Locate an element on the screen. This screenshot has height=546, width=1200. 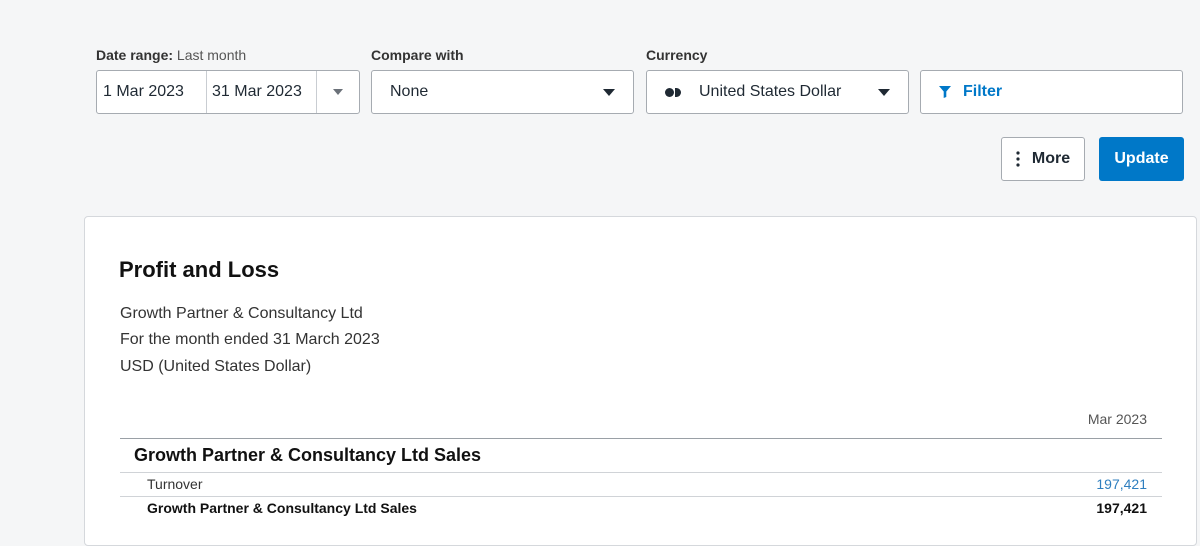
date-range-label: Date range: Last month is located at coordinates (171, 55).